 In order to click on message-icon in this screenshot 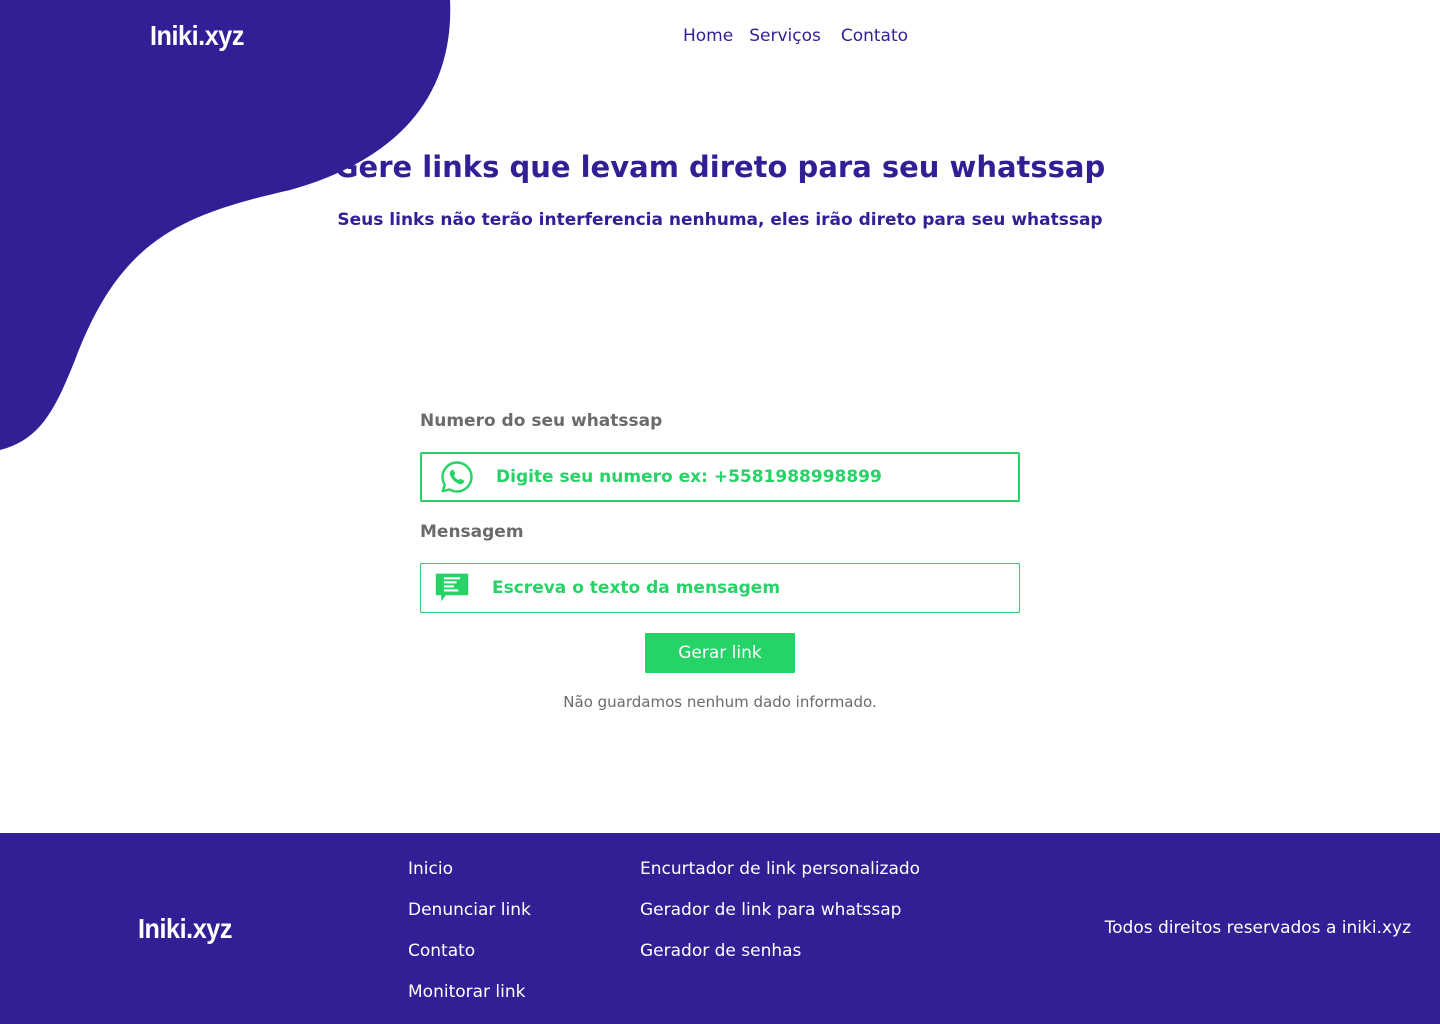, I will do `click(452, 588)`.